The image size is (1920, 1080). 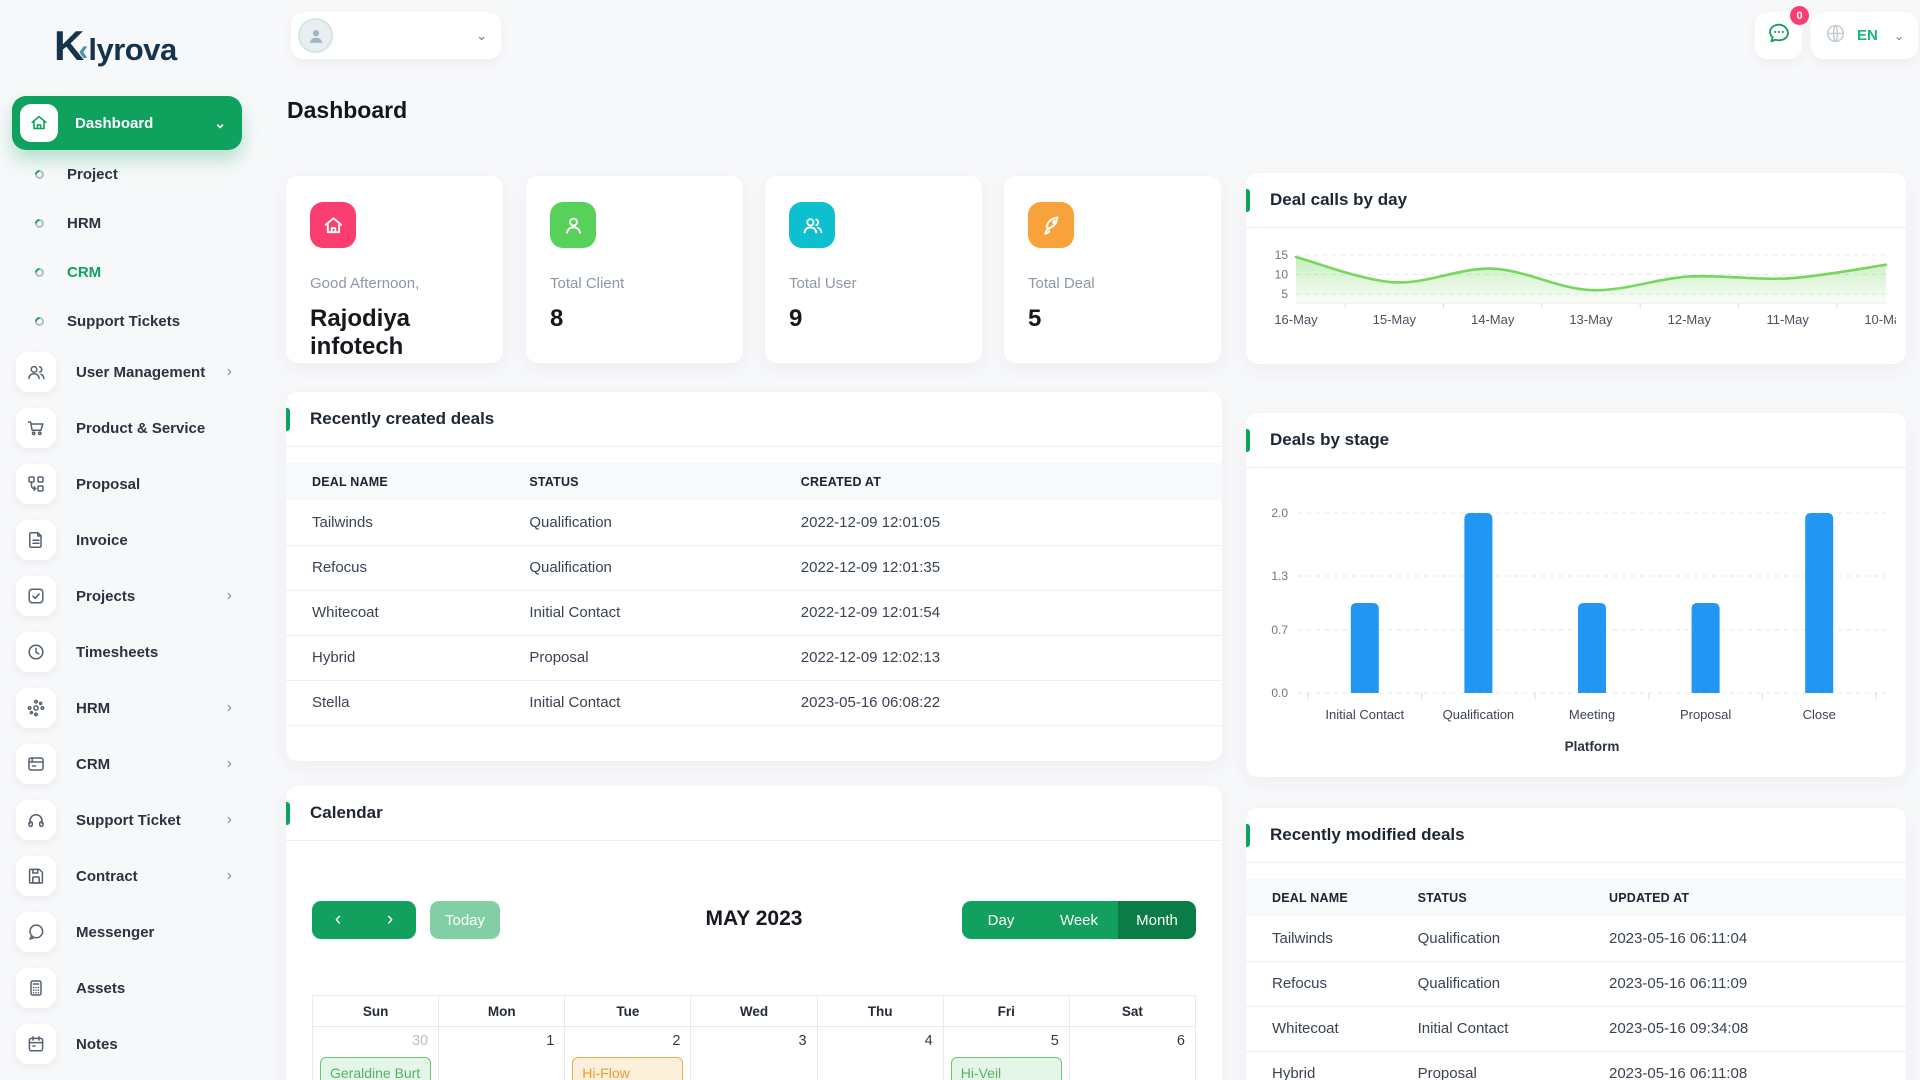 I want to click on sidebar-item-notes: Notes, so click(x=128, y=1044).